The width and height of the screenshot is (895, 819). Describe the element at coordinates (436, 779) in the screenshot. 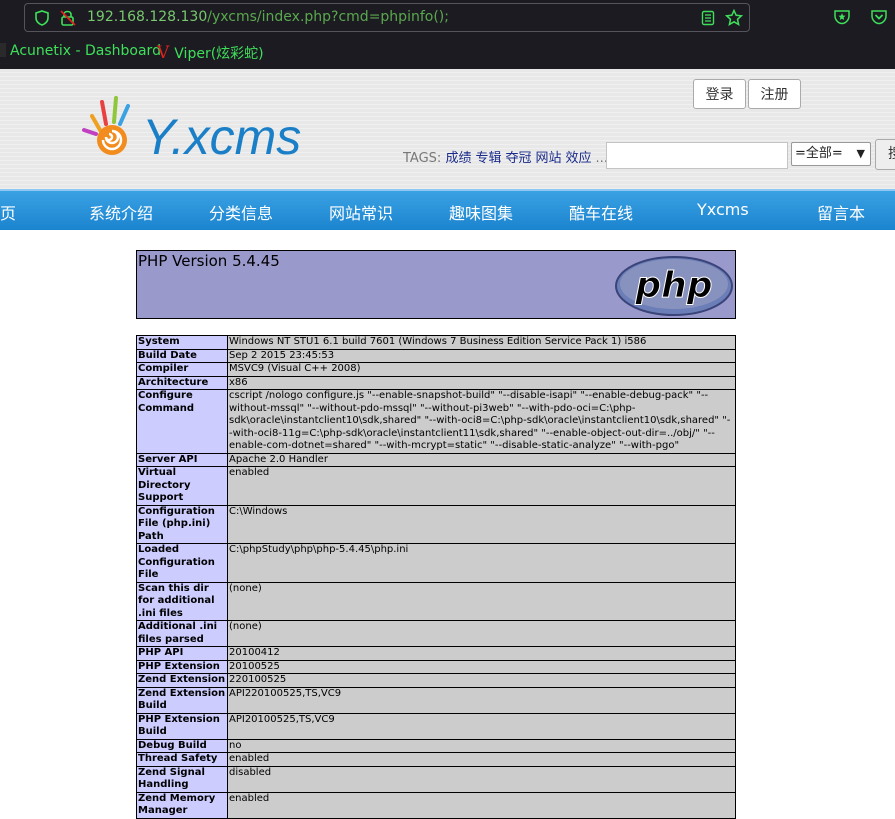

I see `phpinfo-row: Zend Signal Handling disabled` at that location.